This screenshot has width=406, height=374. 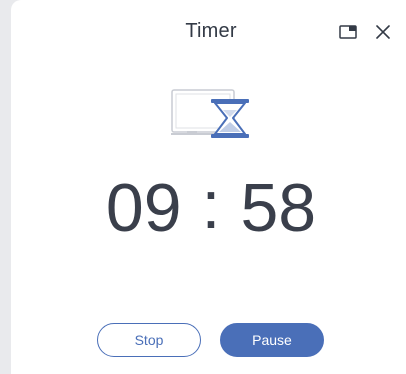 I want to click on pause-button: Pause, so click(x=272, y=340).